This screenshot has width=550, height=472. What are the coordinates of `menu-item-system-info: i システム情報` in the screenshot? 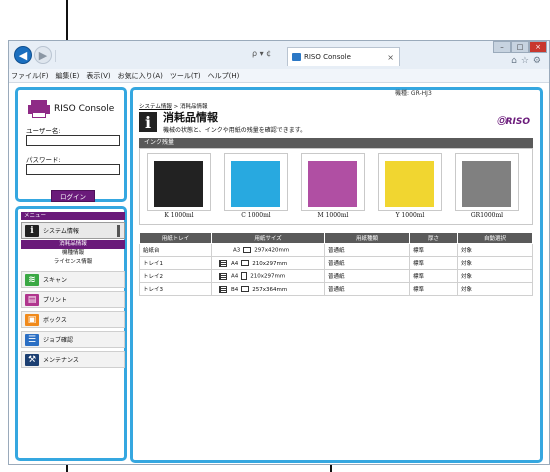 It's located at (73, 230).